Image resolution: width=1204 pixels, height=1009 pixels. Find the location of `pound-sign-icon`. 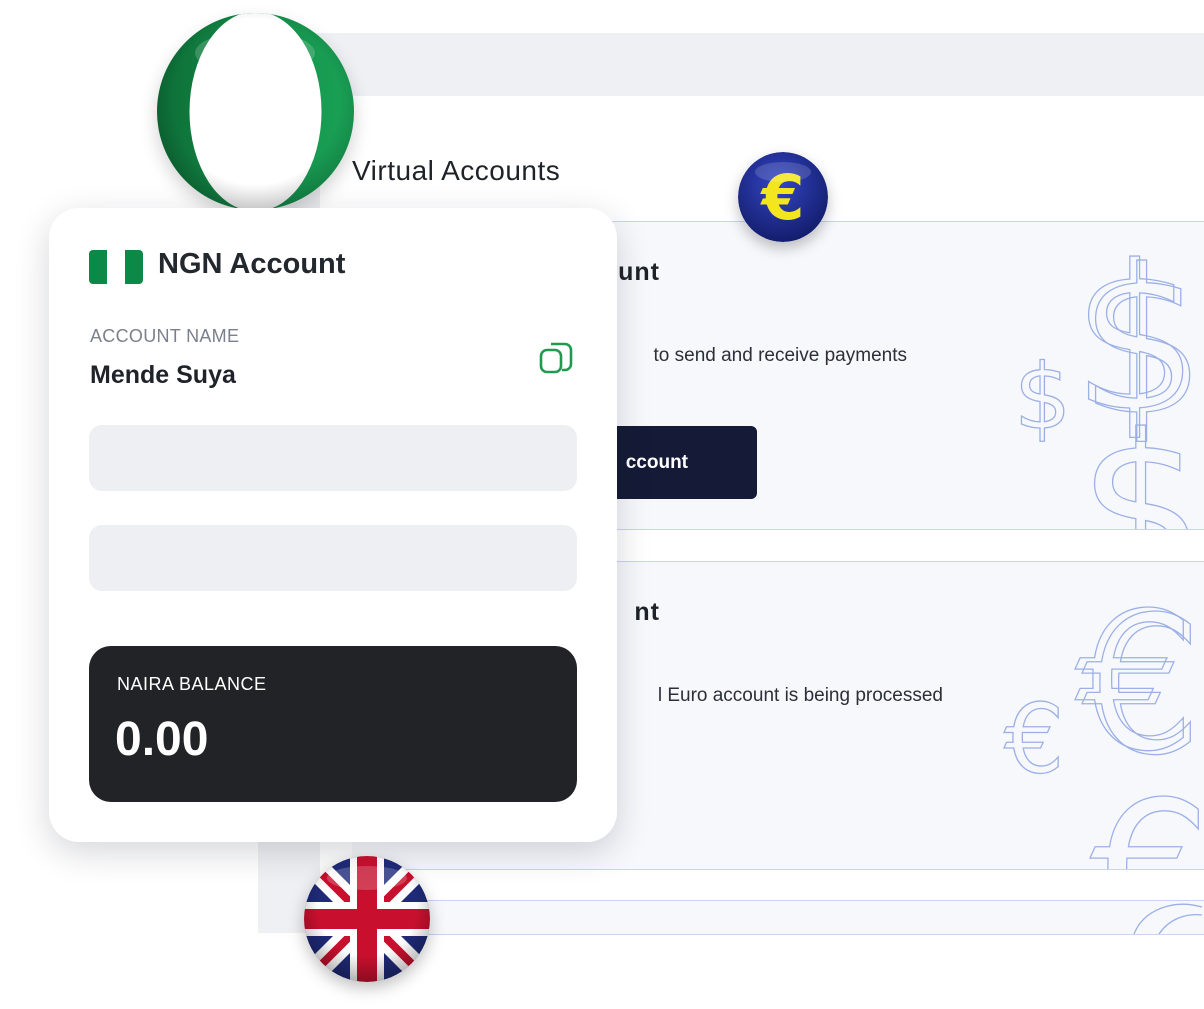

pound-sign-icon is located at coordinates (1168, 918).